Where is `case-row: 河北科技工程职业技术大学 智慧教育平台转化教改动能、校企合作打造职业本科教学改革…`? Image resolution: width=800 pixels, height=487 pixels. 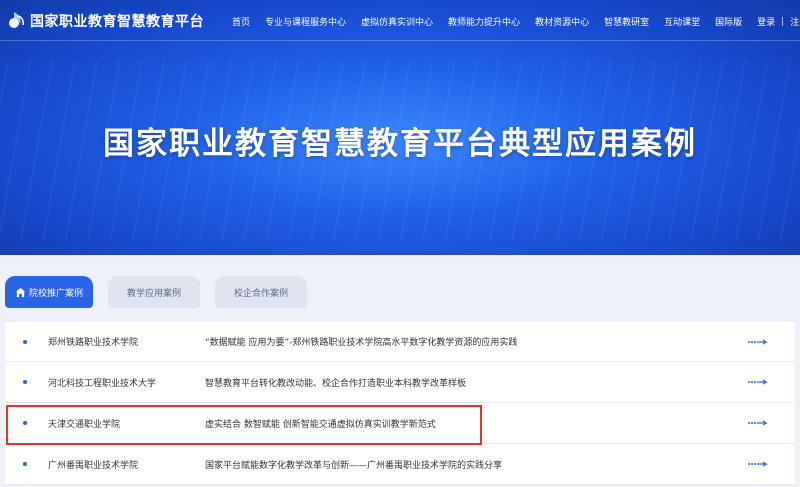
case-row: 河北科技工程职业技术大学 智慧教育平台转化教改动能、校企合作打造职业本科教学改革… is located at coordinates (400, 382).